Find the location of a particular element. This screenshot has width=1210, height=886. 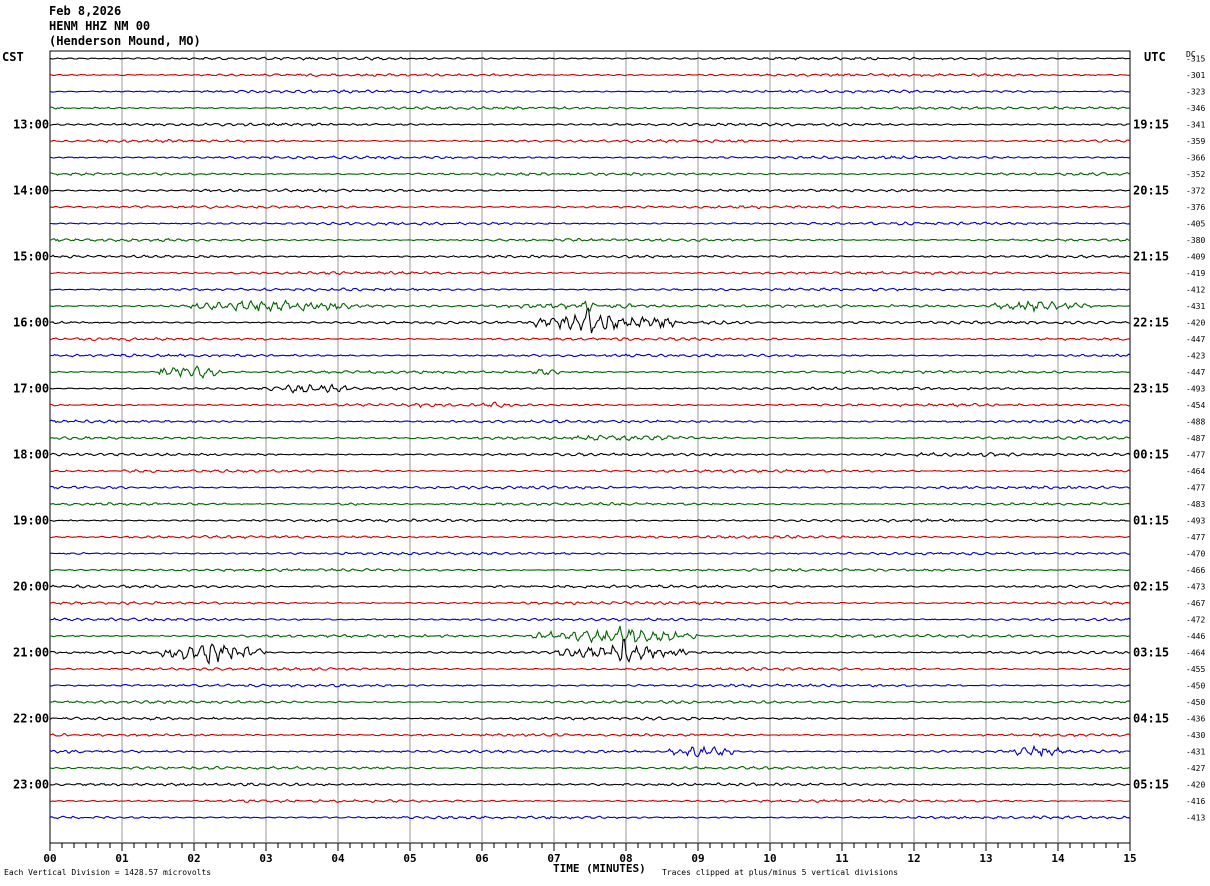

dc-offset-value: -420 is located at coordinates (1195, 323).